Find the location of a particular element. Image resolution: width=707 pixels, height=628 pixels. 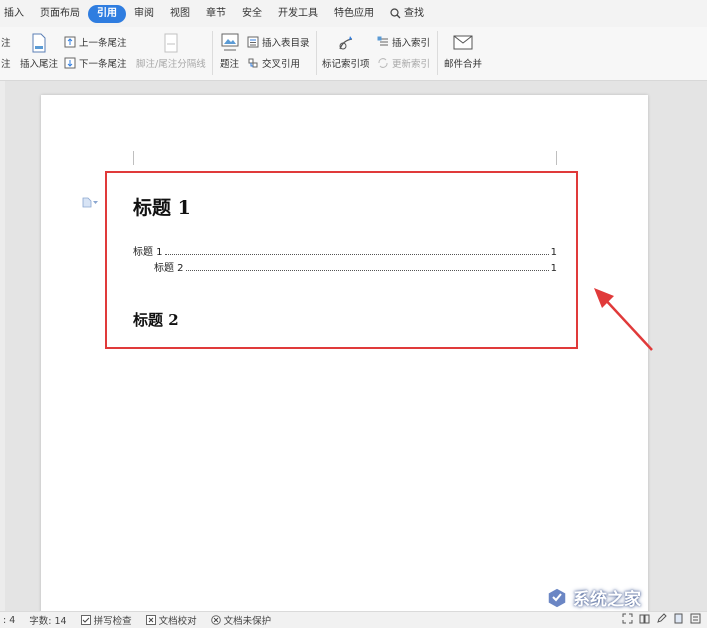

menu-bar: 插入 页面布局 引用 审阅 视图 章节 安全 开发工具 特色应用 查找 is located at coordinates (353, 13).